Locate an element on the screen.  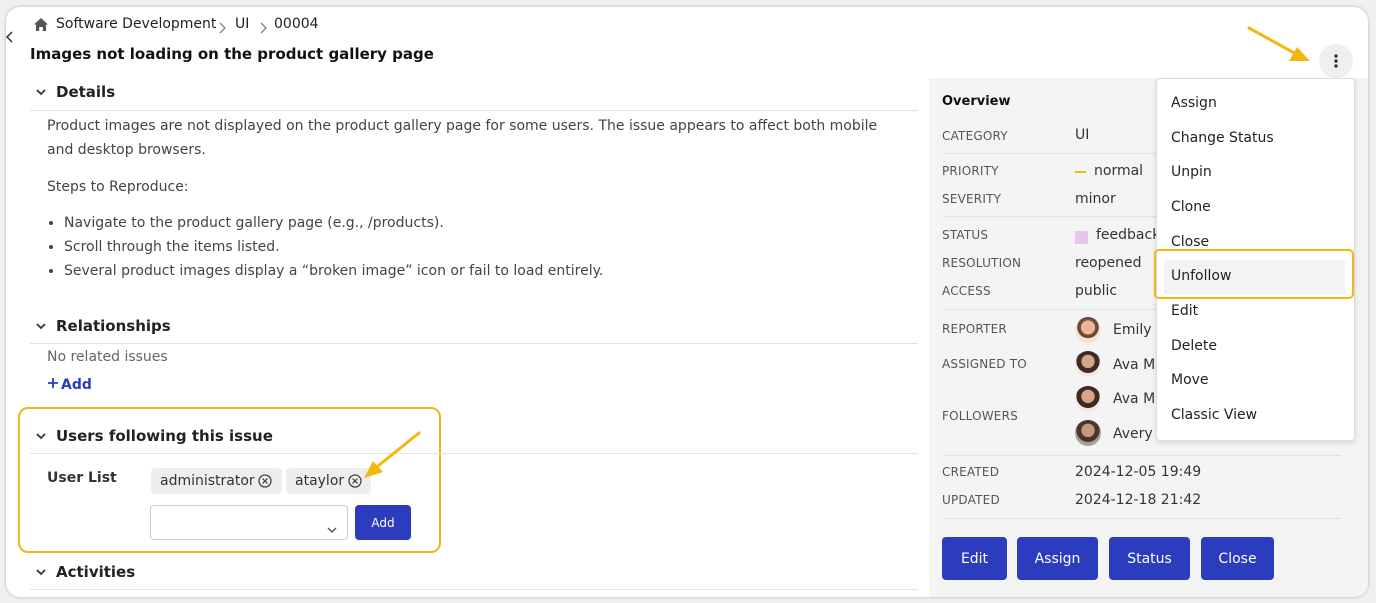
follower-name: Avery is located at coordinates (1133, 434).